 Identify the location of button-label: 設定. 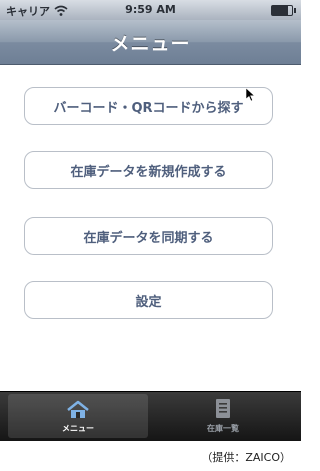
(148, 302).